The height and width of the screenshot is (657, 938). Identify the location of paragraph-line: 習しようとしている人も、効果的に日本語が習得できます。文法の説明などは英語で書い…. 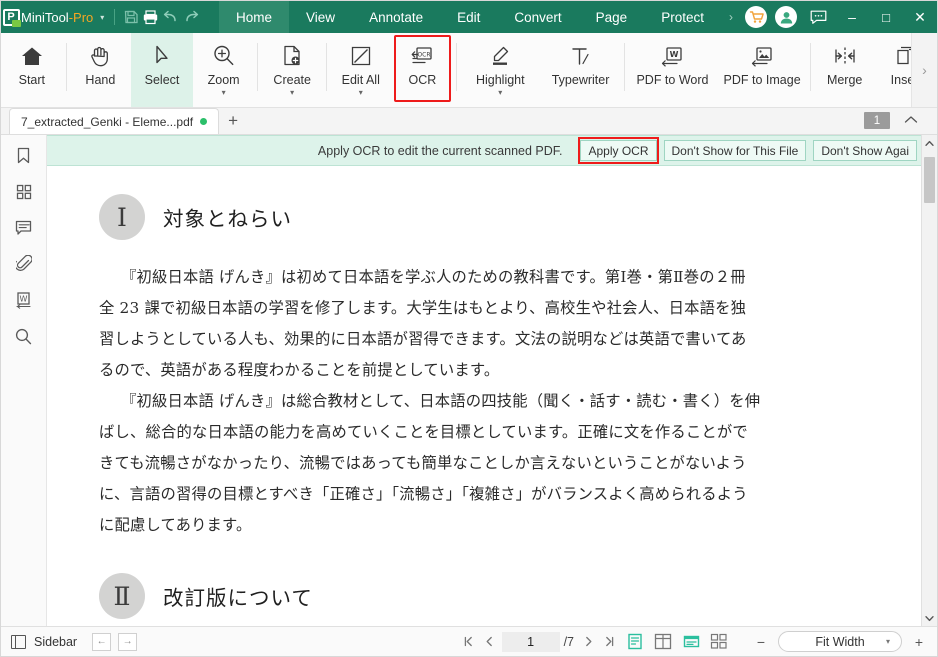
(423, 339).